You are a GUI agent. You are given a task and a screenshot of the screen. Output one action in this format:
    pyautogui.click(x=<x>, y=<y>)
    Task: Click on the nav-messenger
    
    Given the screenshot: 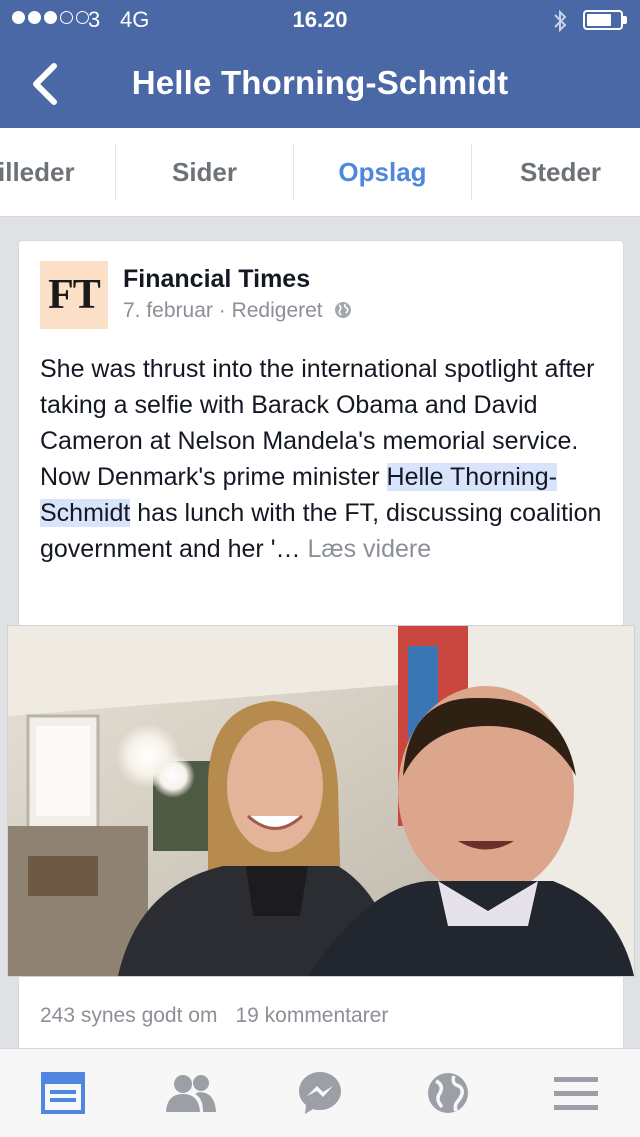 What is the action you would take?
    pyautogui.click(x=320, y=1093)
    